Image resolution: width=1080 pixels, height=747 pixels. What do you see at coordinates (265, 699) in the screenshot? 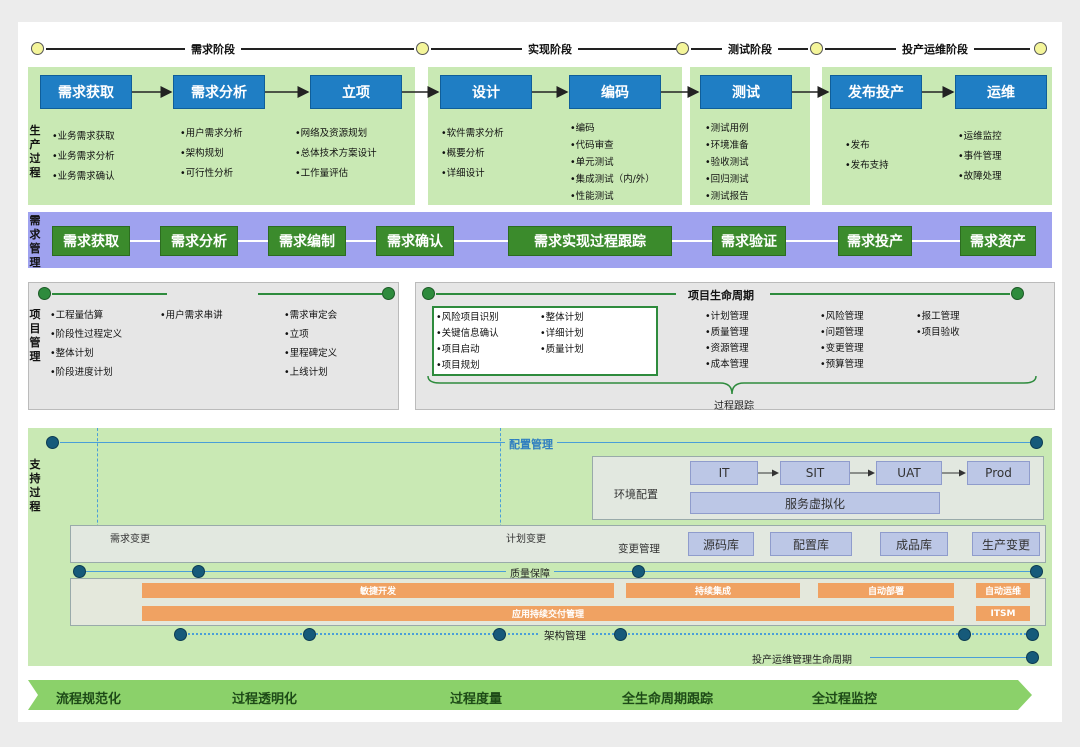
I see `goal-transparency: 过程透明化` at bounding box center [265, 699].